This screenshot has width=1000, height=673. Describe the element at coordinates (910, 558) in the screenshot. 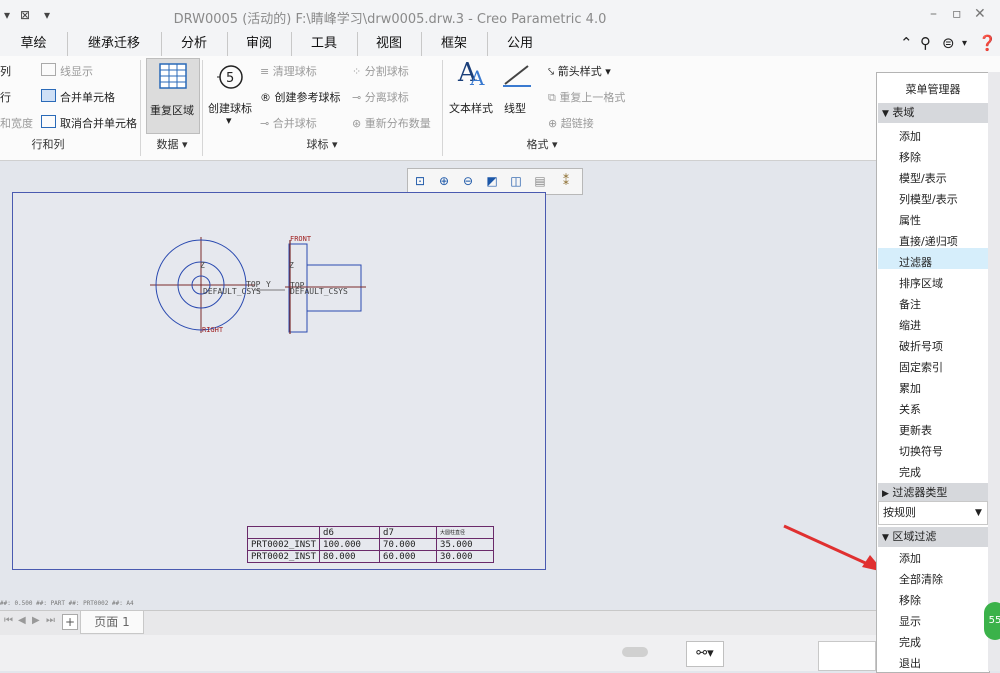

I see `region-filter-item: 添加` at that location.